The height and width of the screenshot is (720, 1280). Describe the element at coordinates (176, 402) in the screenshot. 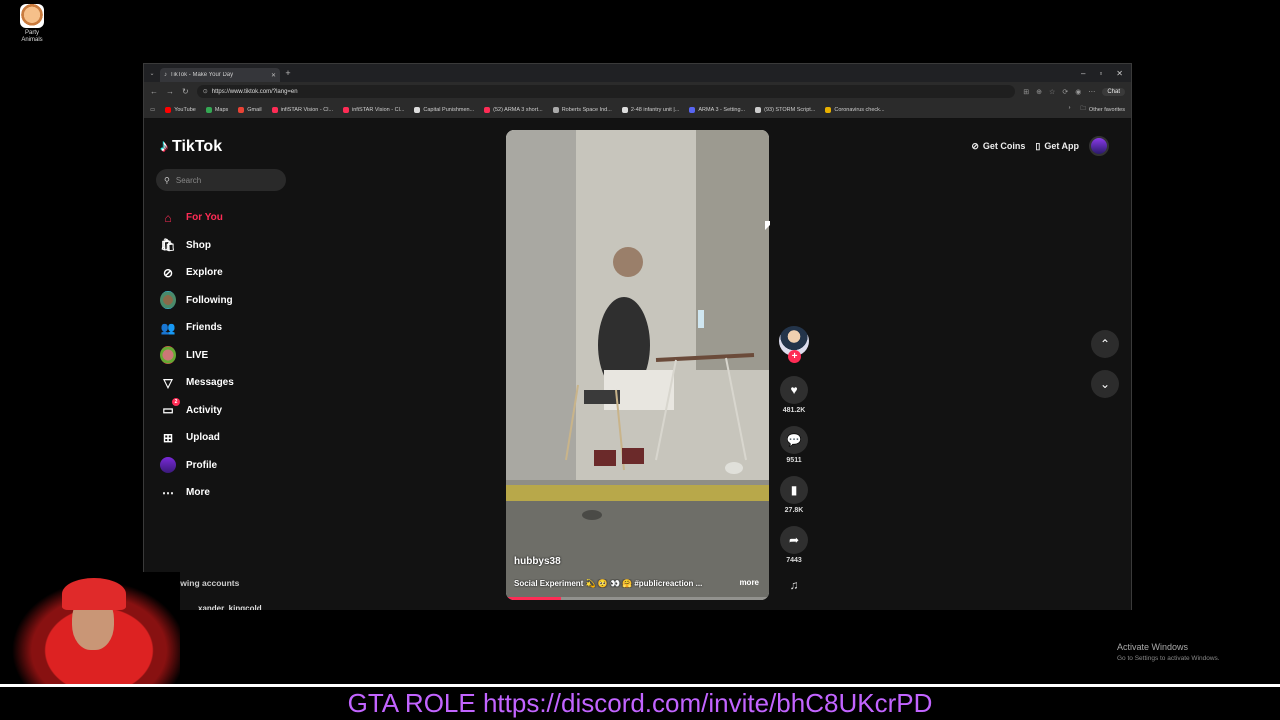

I see `activity-badge: 2` at that location.